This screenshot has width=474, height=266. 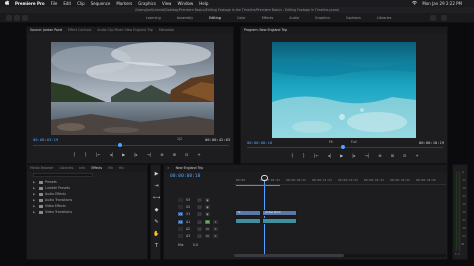 I want to click on menu-graphics: Graphics, so click(x=147, y=3).